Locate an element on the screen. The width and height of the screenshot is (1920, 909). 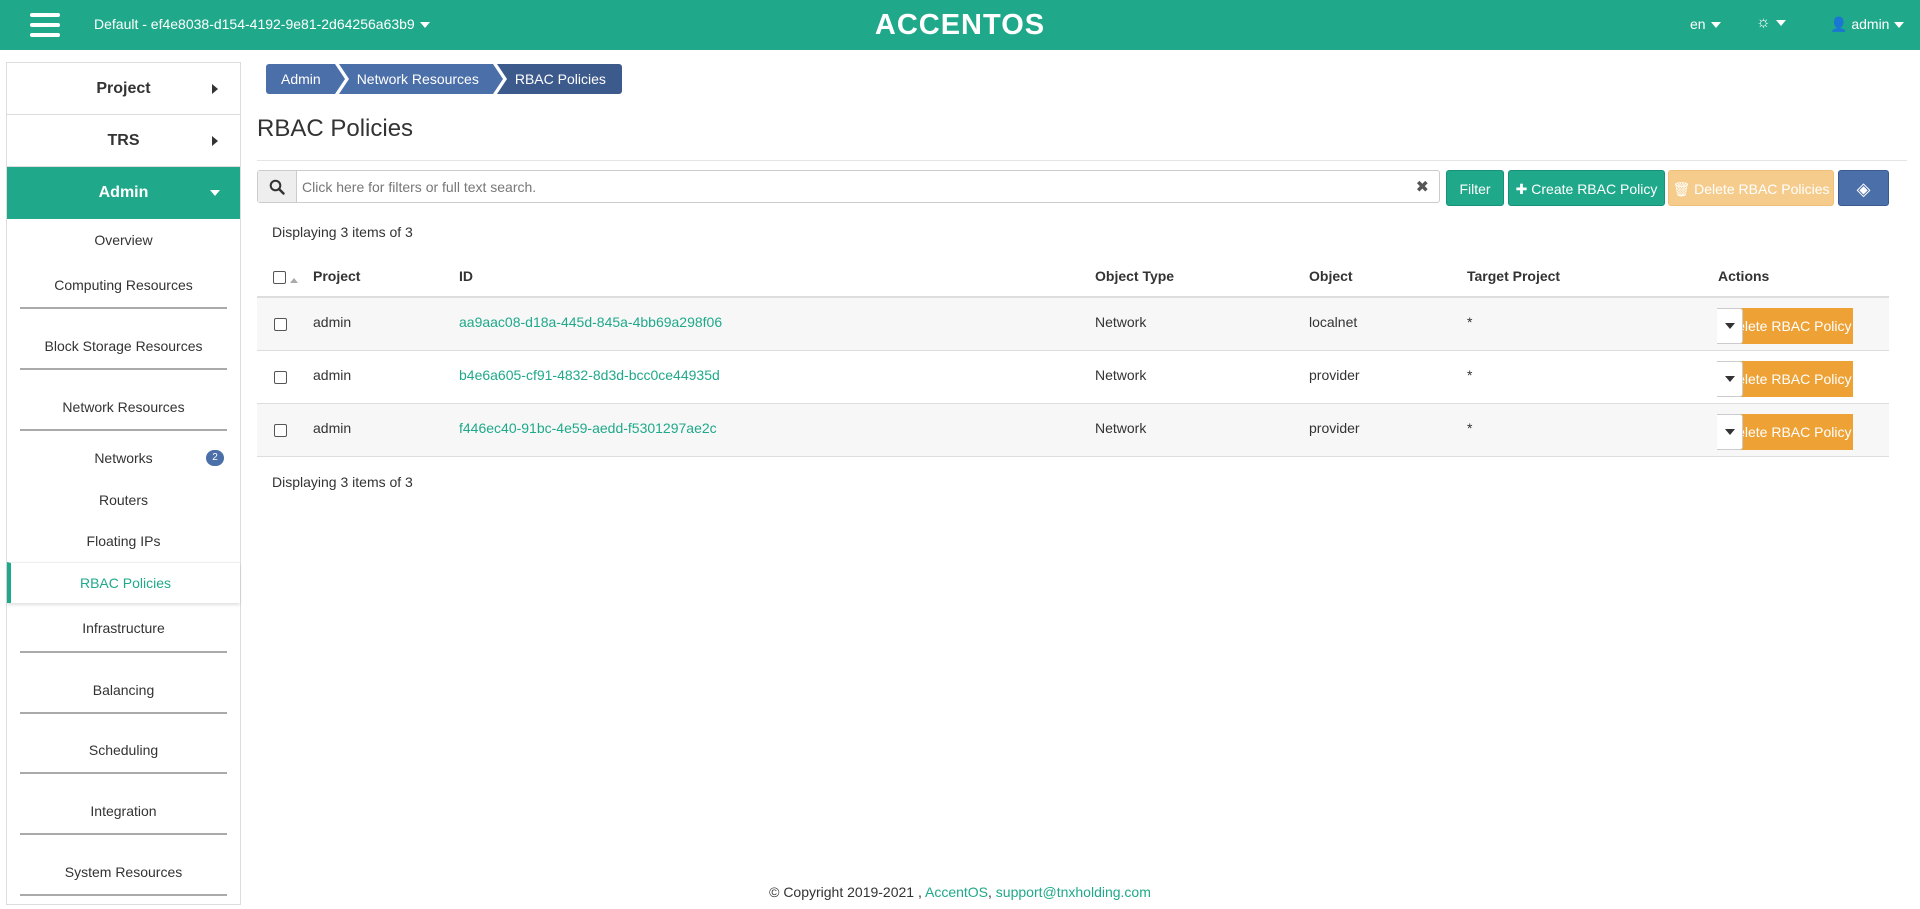
divider is located at coordinates (1082, 160).